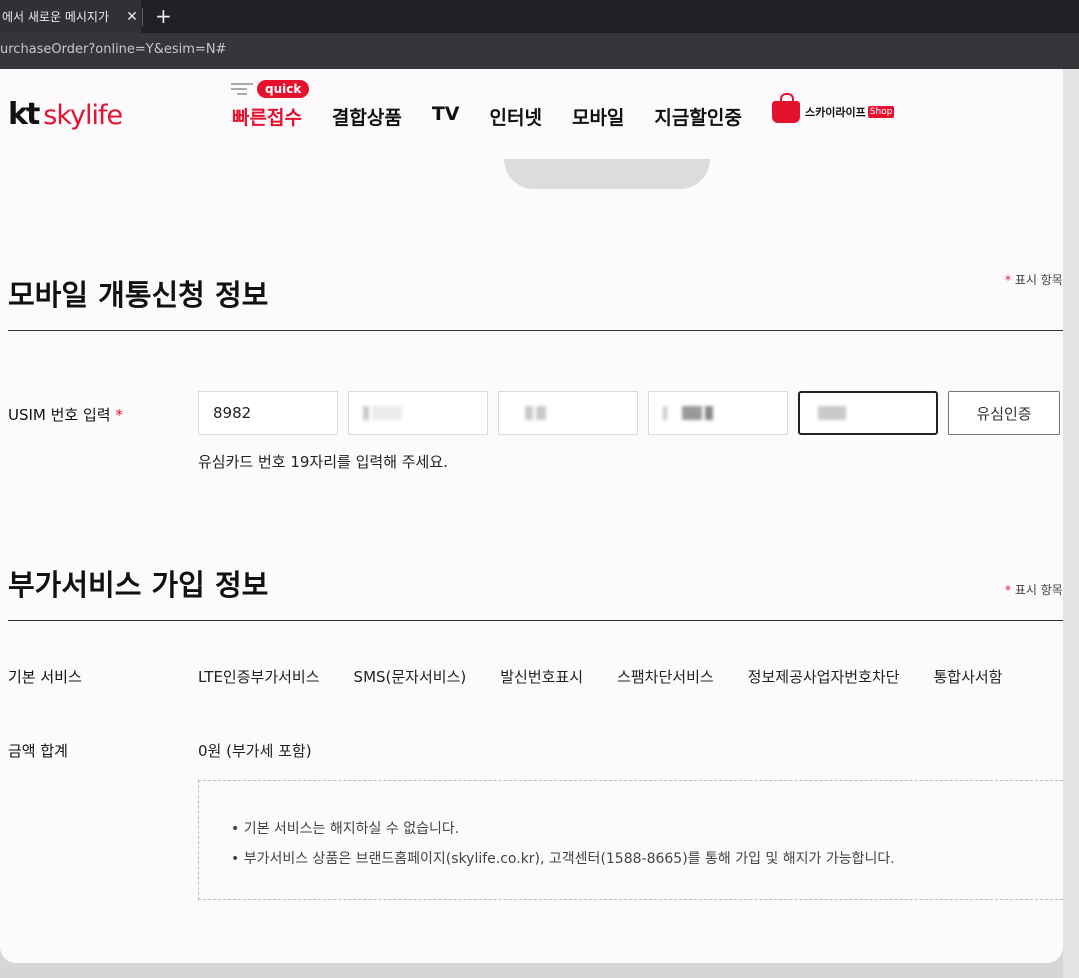 The width and height of the screenshot is (1079, 978). What do you see at coordinates (835, 112) in the screenshot?
I see `shop-label: 스카이라이프` at bounding box center [835, 112].